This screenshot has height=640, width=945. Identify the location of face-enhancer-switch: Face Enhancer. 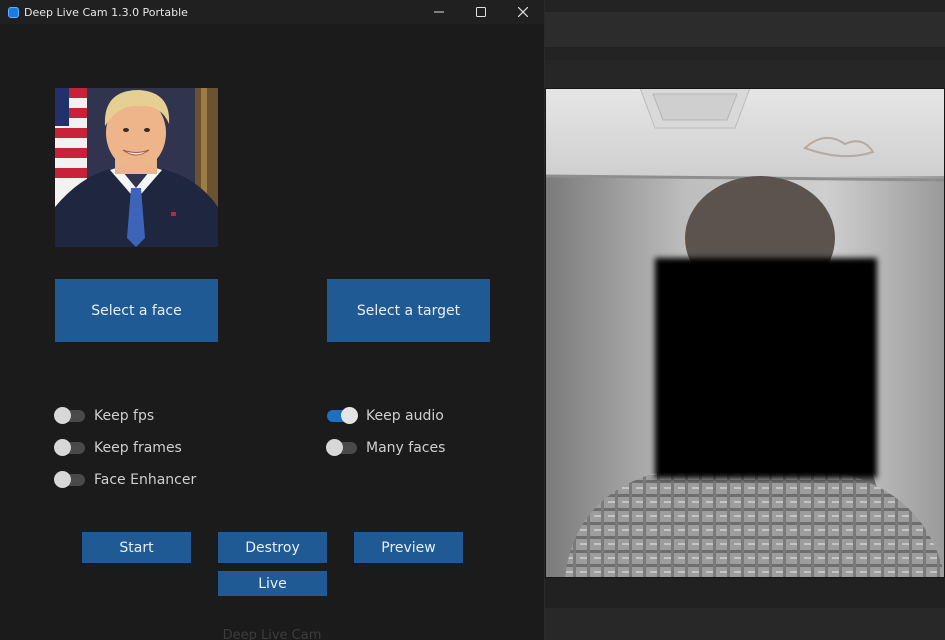
(125, 480).